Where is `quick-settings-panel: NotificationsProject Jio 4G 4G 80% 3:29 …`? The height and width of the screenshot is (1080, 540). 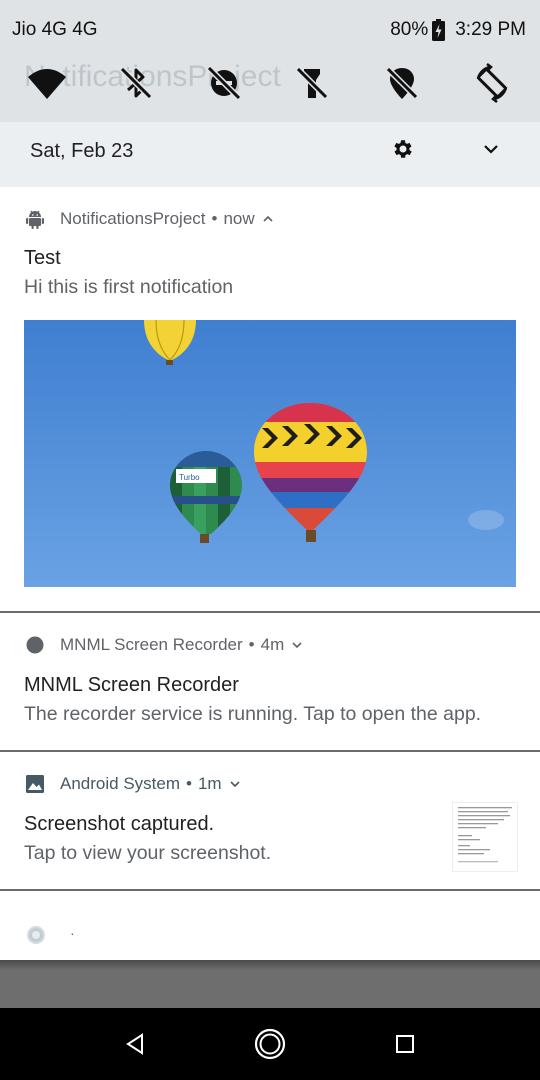 quick-settings-panel: NotificationsProject Jio 4G 4G 80% 3:29 … is located at coordinates (270, 61).